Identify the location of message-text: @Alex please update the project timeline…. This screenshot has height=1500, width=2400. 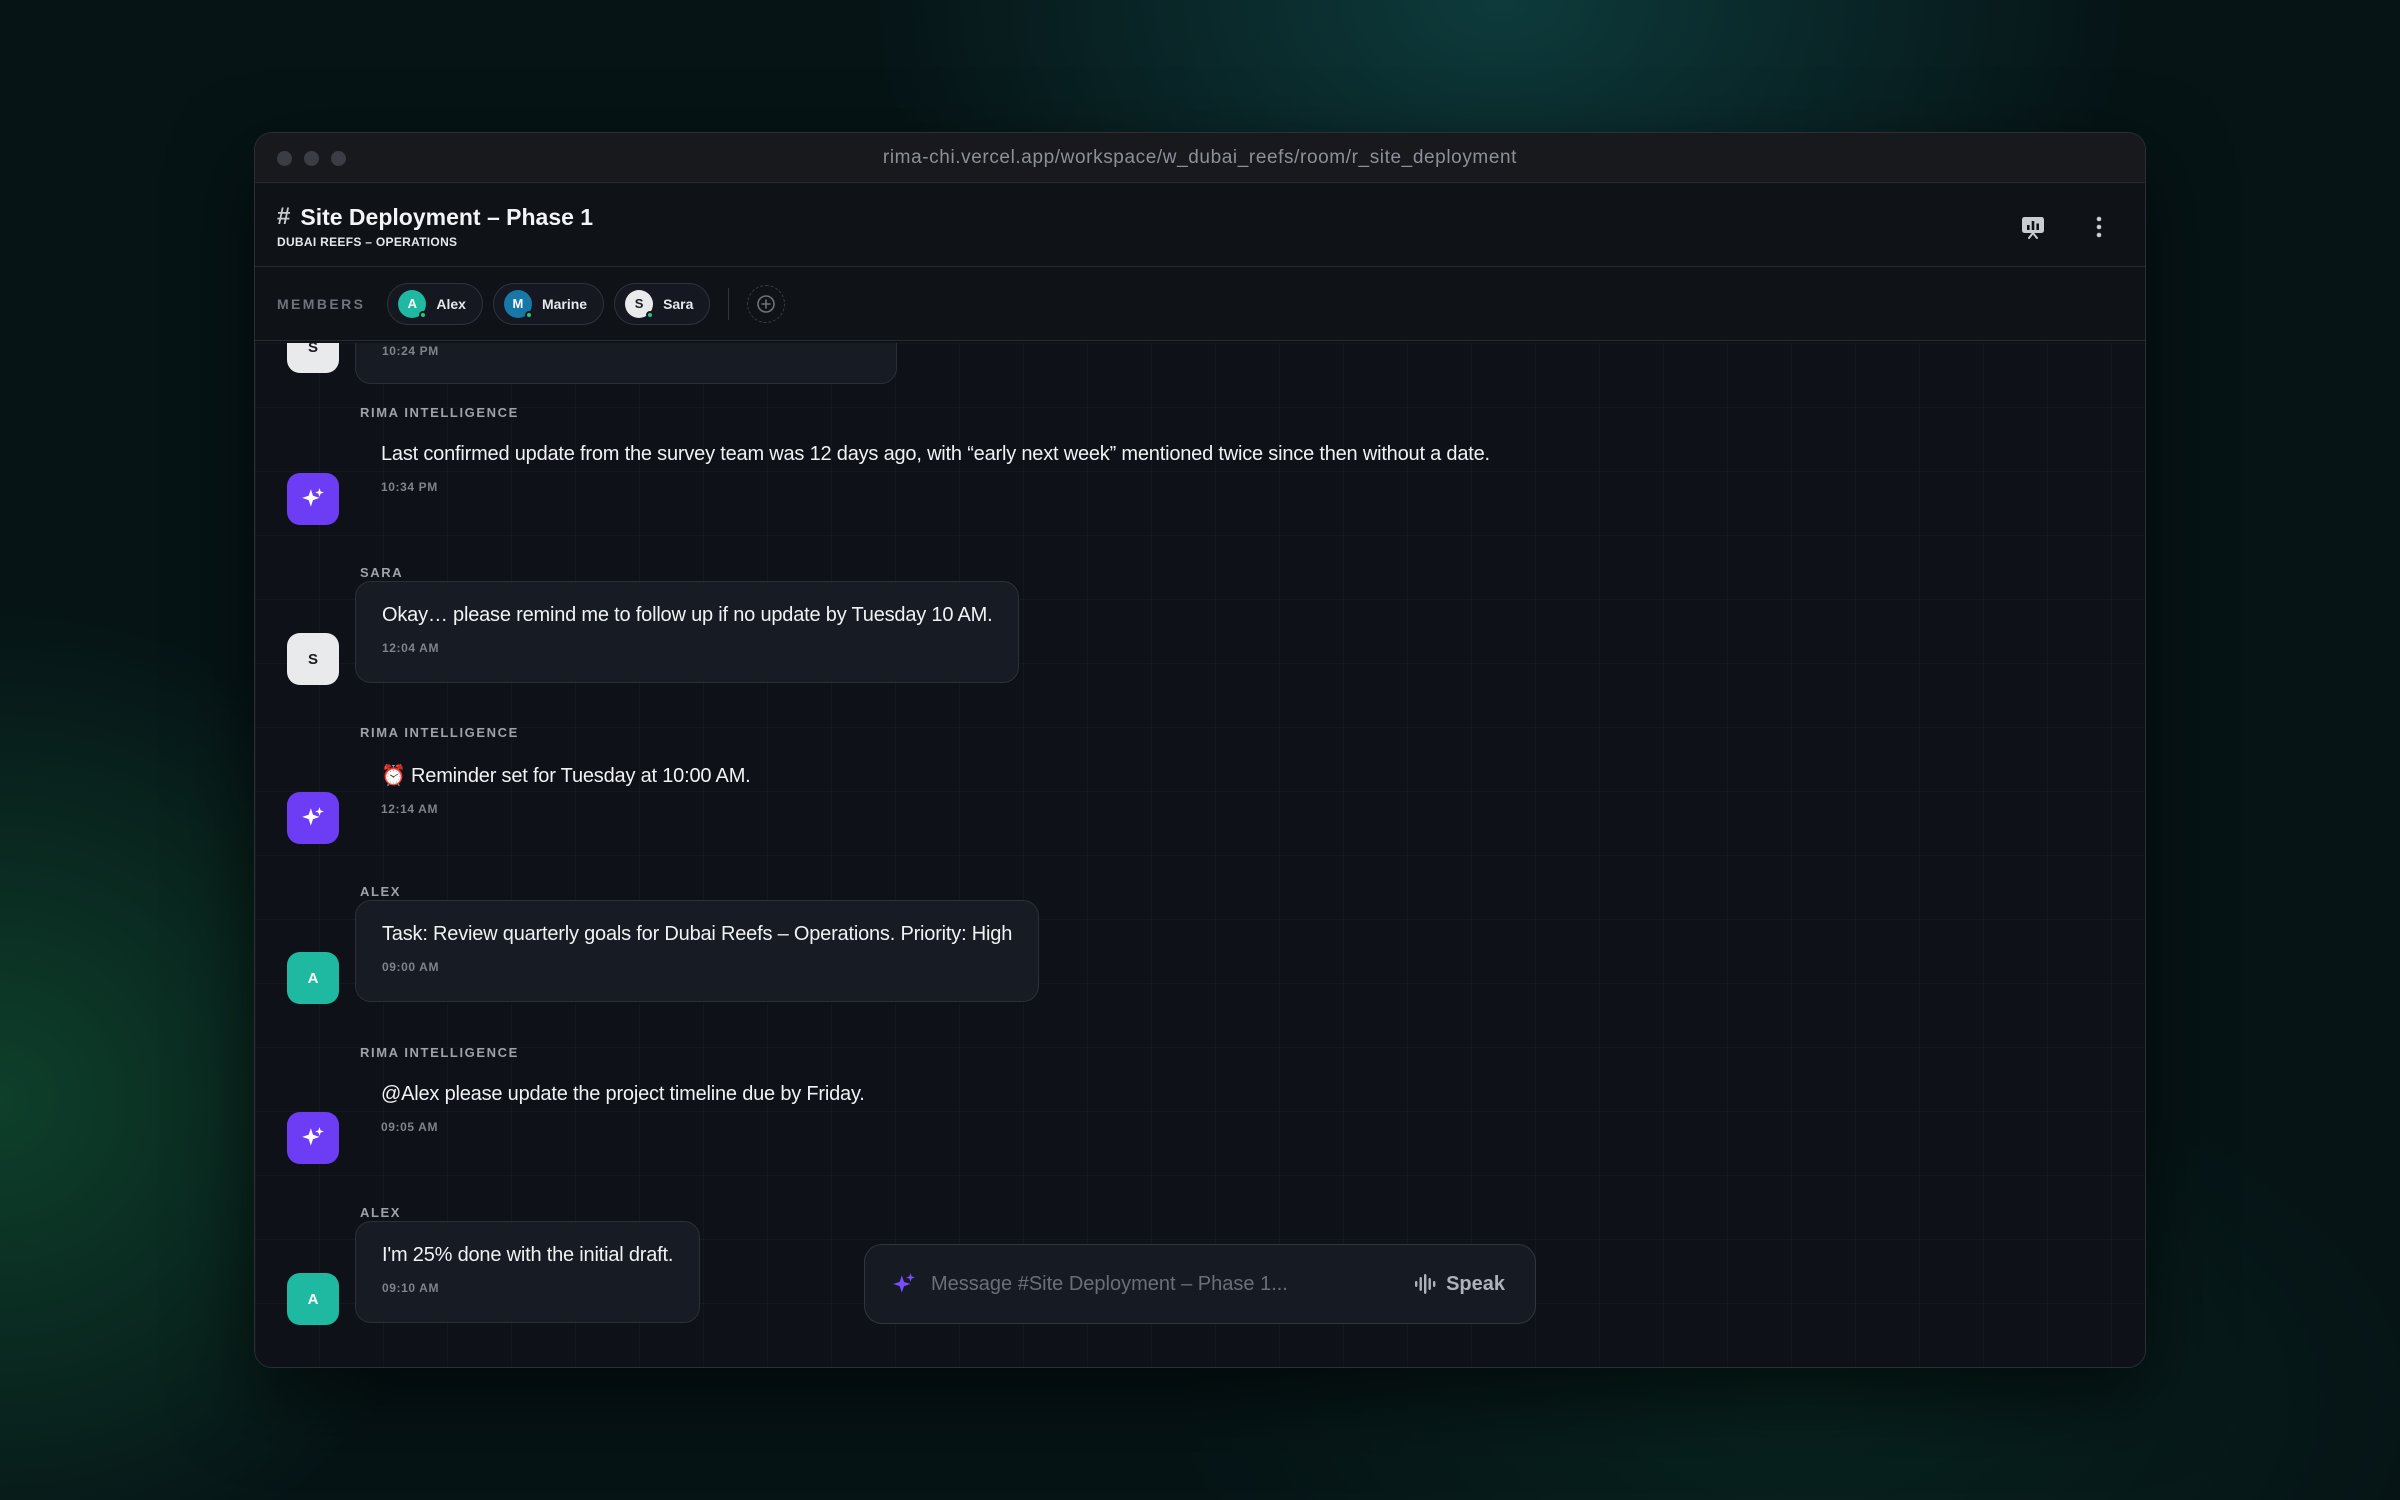
(623, 1094).